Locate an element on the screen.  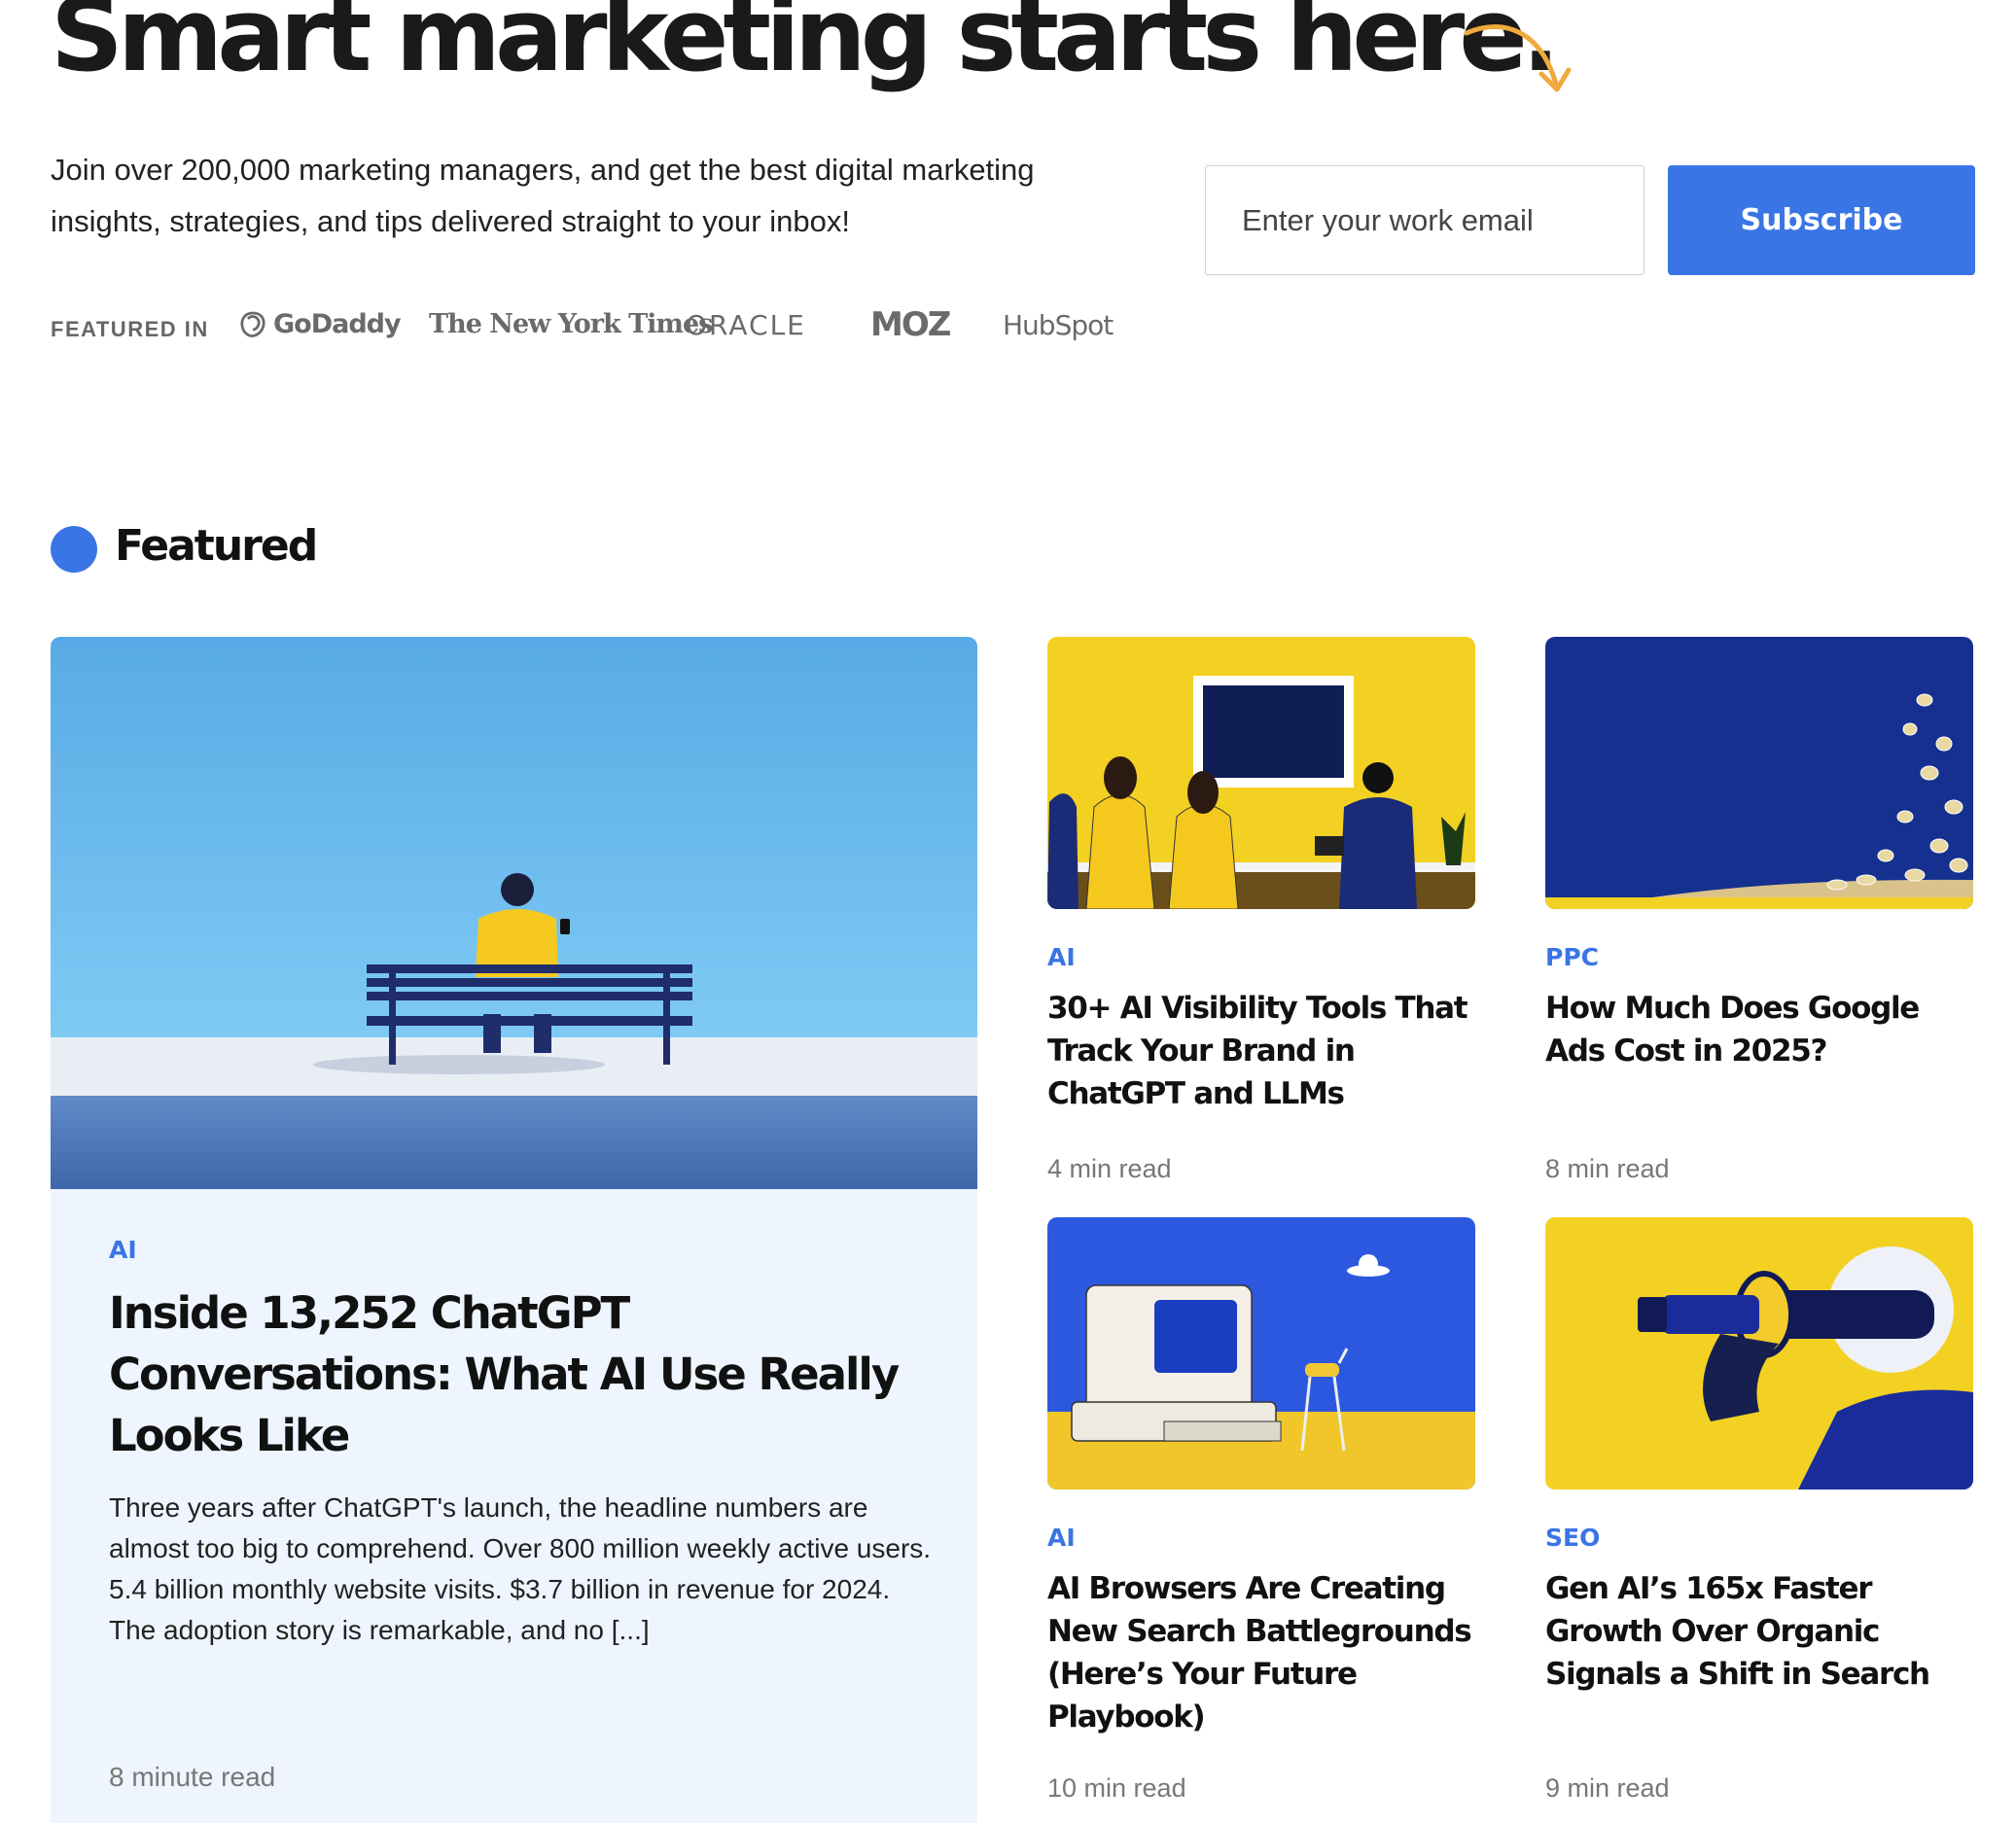
subscribe-button: Subscribe is located at coordinates (1821, 220).